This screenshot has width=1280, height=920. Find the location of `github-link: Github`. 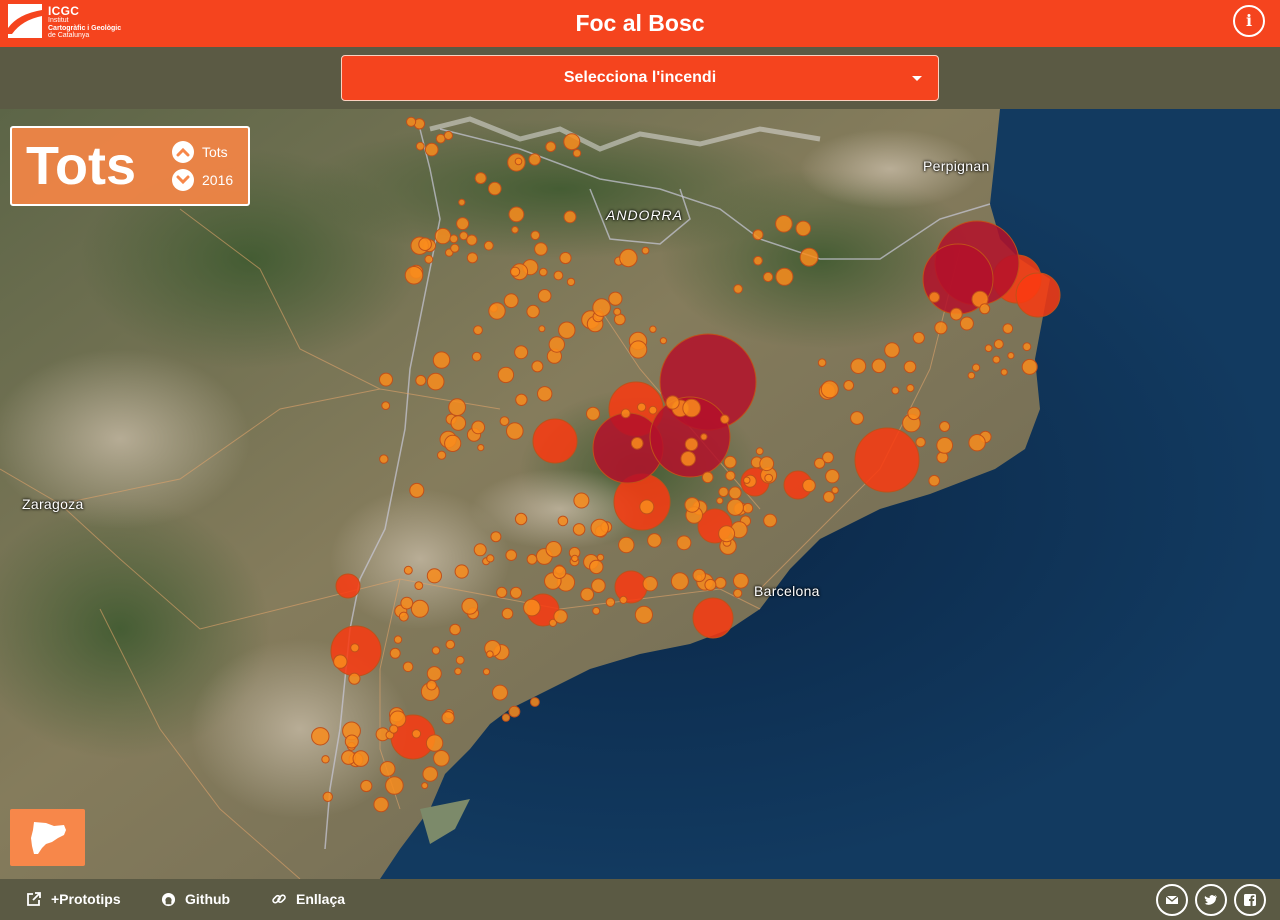

github-link: Github is located at coordinates (195, 899).